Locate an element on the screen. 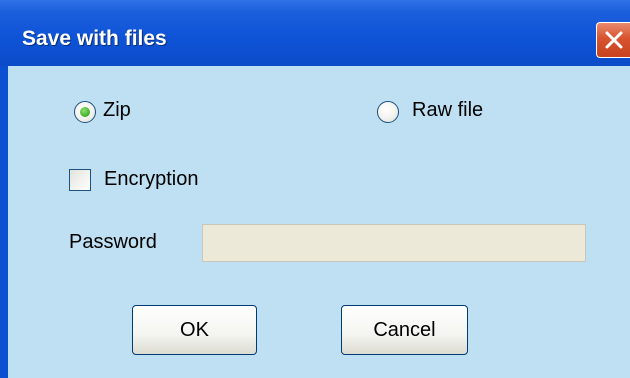 This screenshot has height=378, width=630. close-icon is located at coordinates (614, 40).